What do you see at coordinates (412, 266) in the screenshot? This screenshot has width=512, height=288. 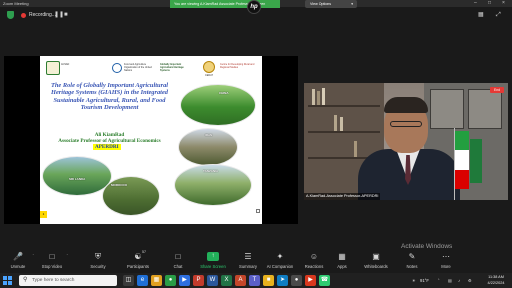 I see `notes-label: Notes` at bounding box center [412, 266].